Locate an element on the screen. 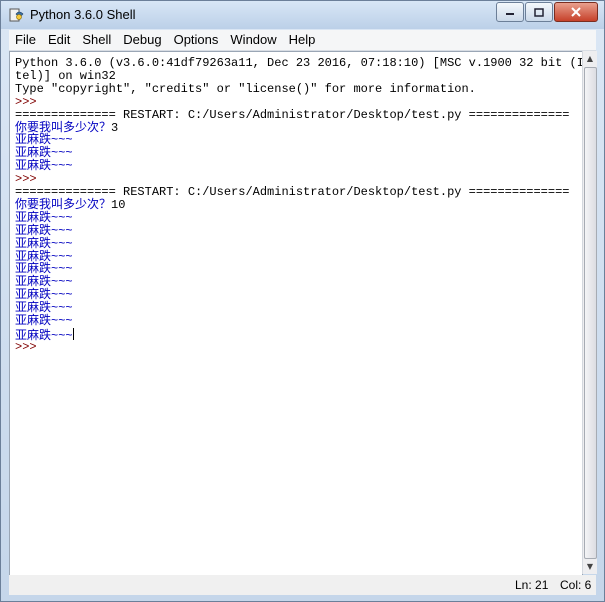  window-title: Python 3.6.0 Shell is located at coordinates (83, 14).